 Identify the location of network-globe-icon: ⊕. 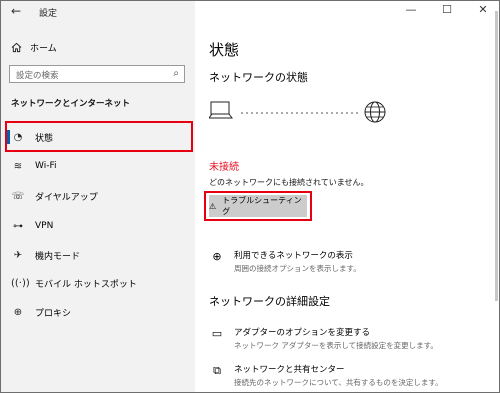
(217, 256).